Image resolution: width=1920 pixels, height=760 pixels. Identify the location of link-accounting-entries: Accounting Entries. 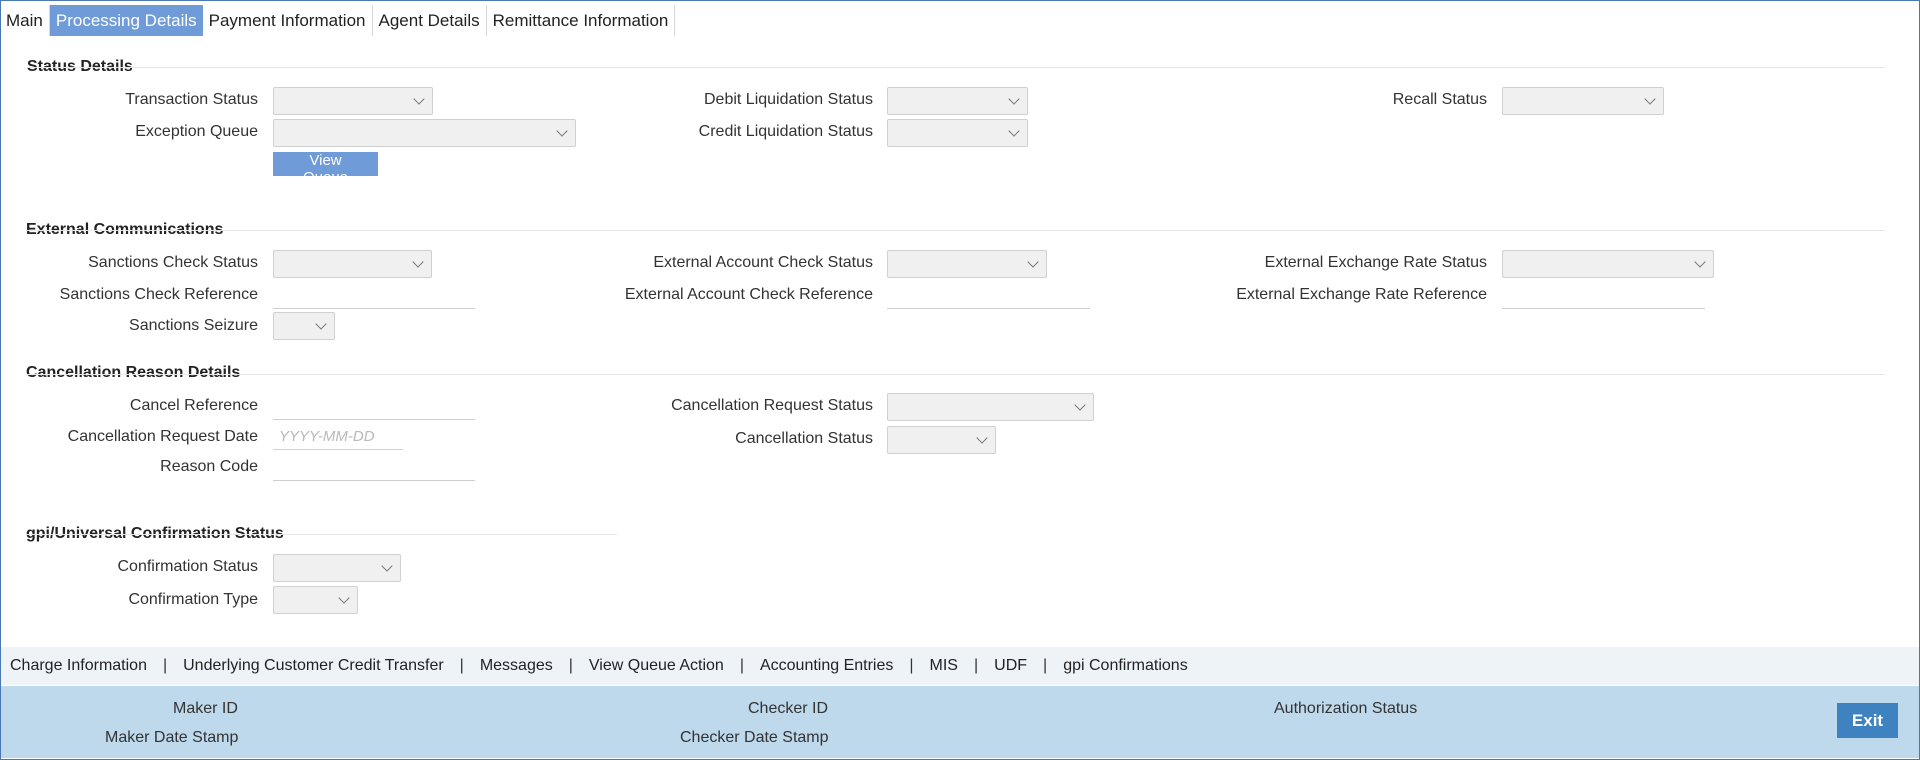
(826, 666).